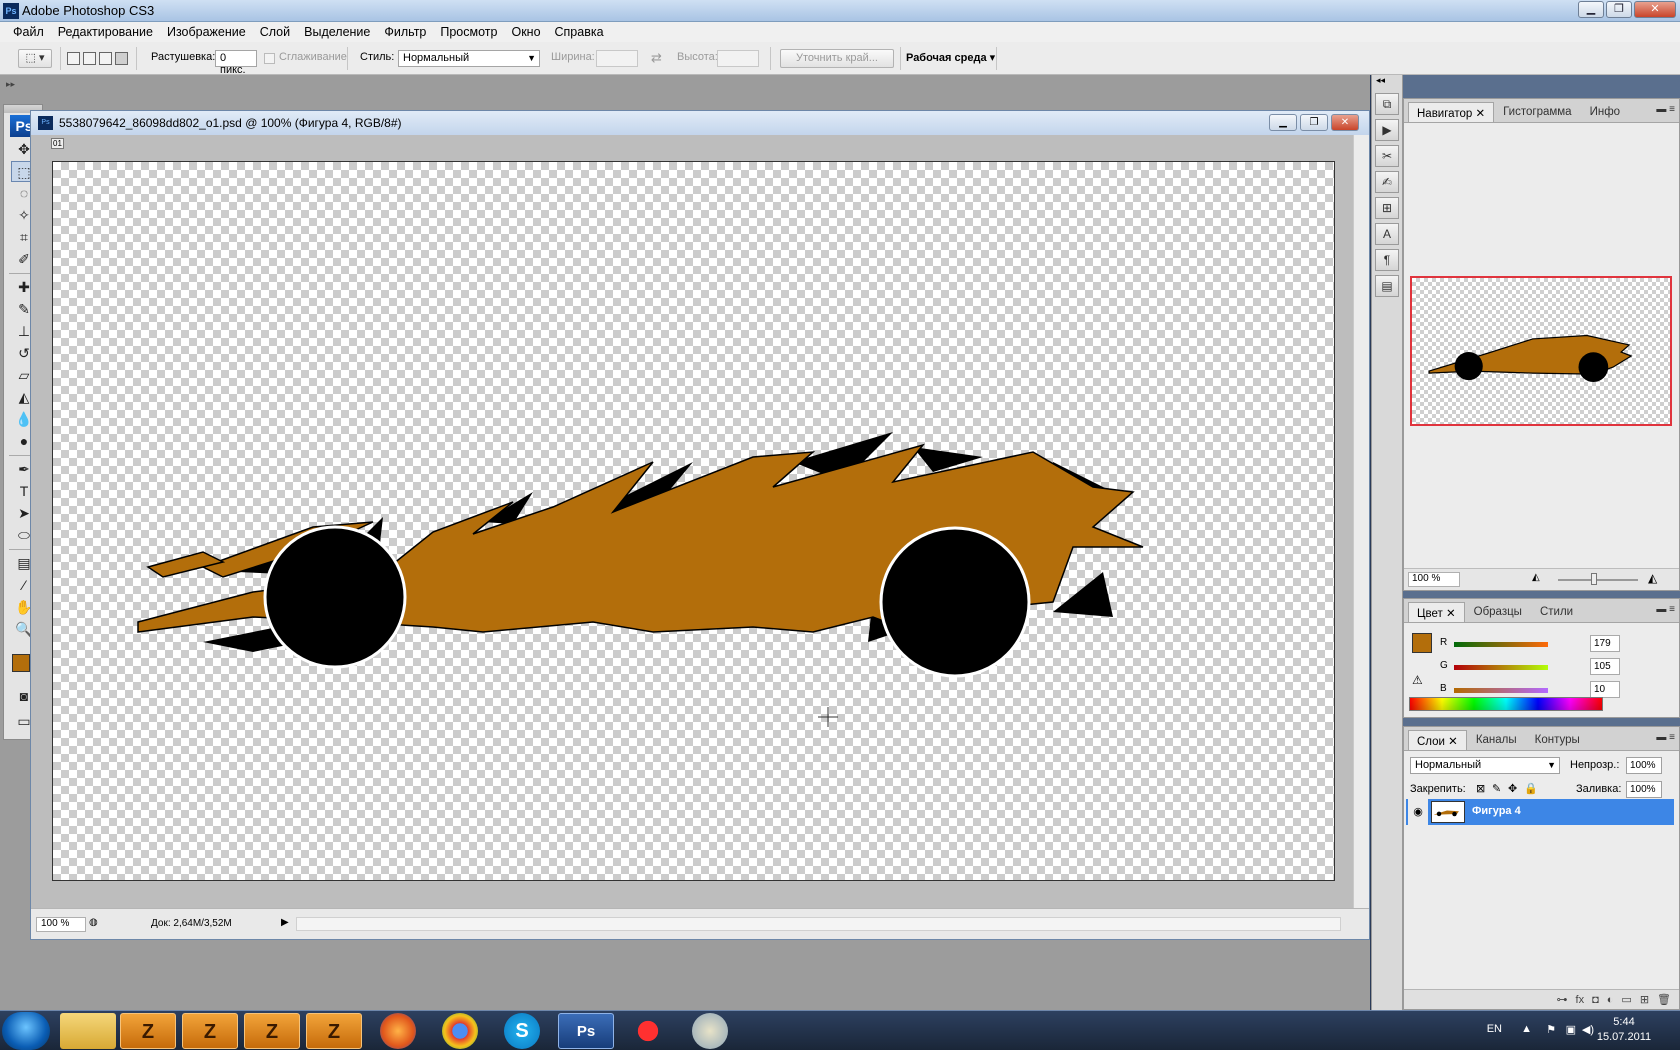 The width and height of the screenshot is (1680, 1050). Describe the element at coordinates (1531, 788) in the screenshot. I see `lock-all-icon: 🔒` at that location.